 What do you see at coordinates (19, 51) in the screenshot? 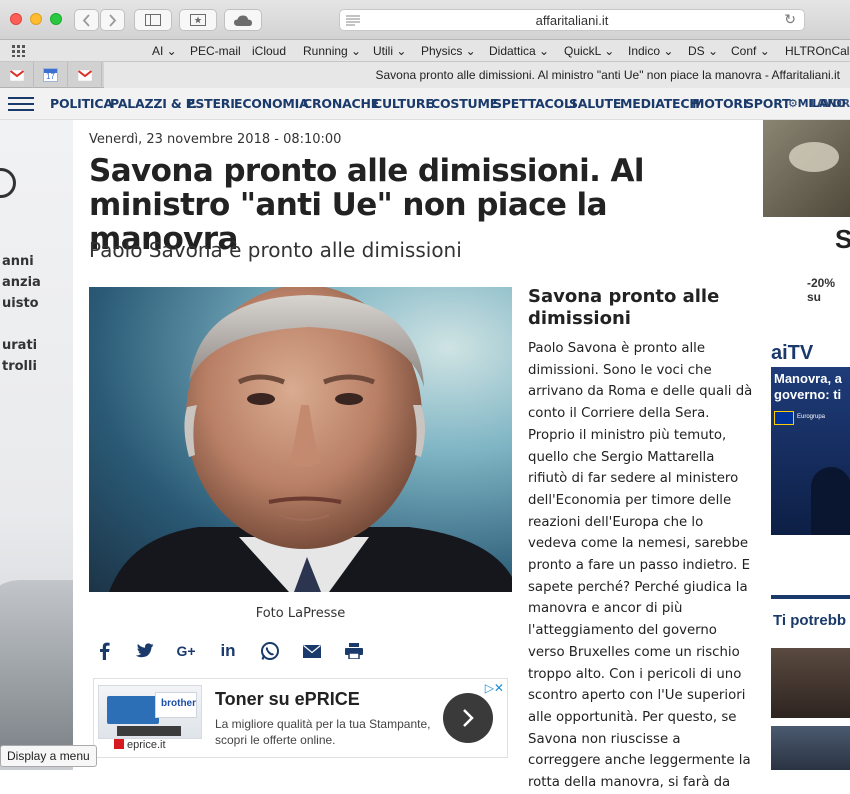
I see `grid-icon` at bounding box center [19, 51].